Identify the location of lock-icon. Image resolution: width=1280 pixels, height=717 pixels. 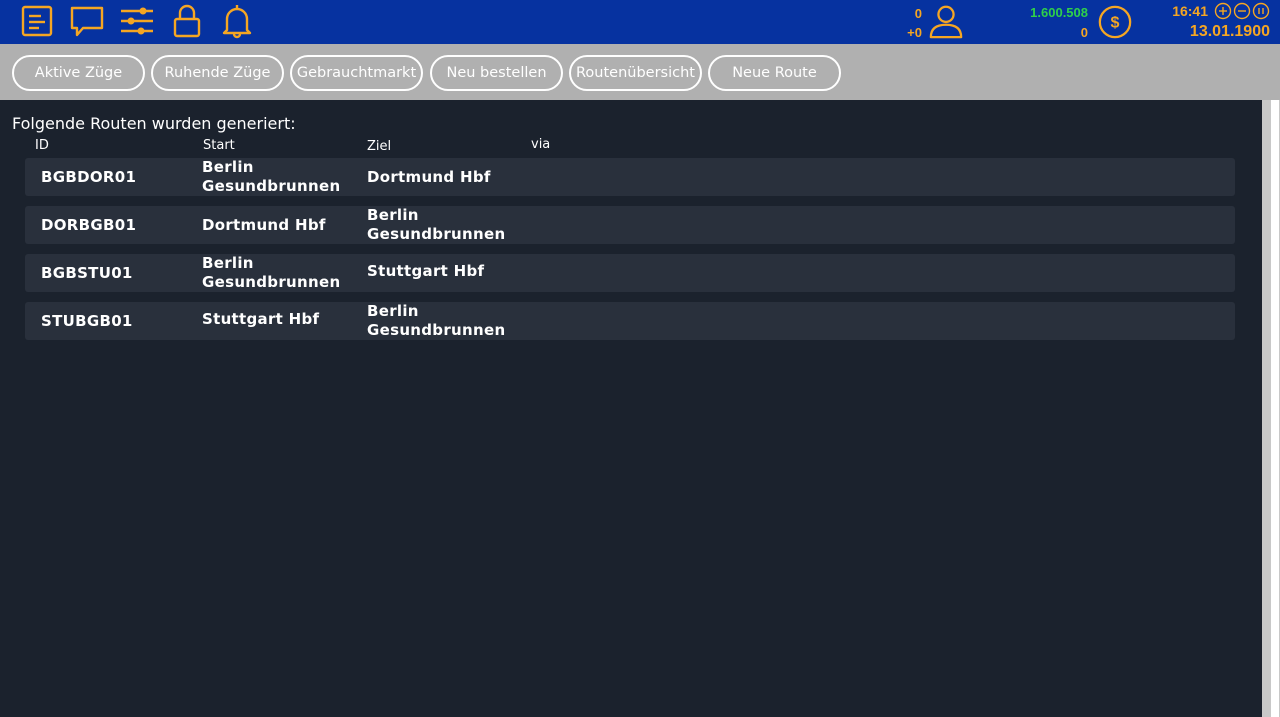
(187, 21).